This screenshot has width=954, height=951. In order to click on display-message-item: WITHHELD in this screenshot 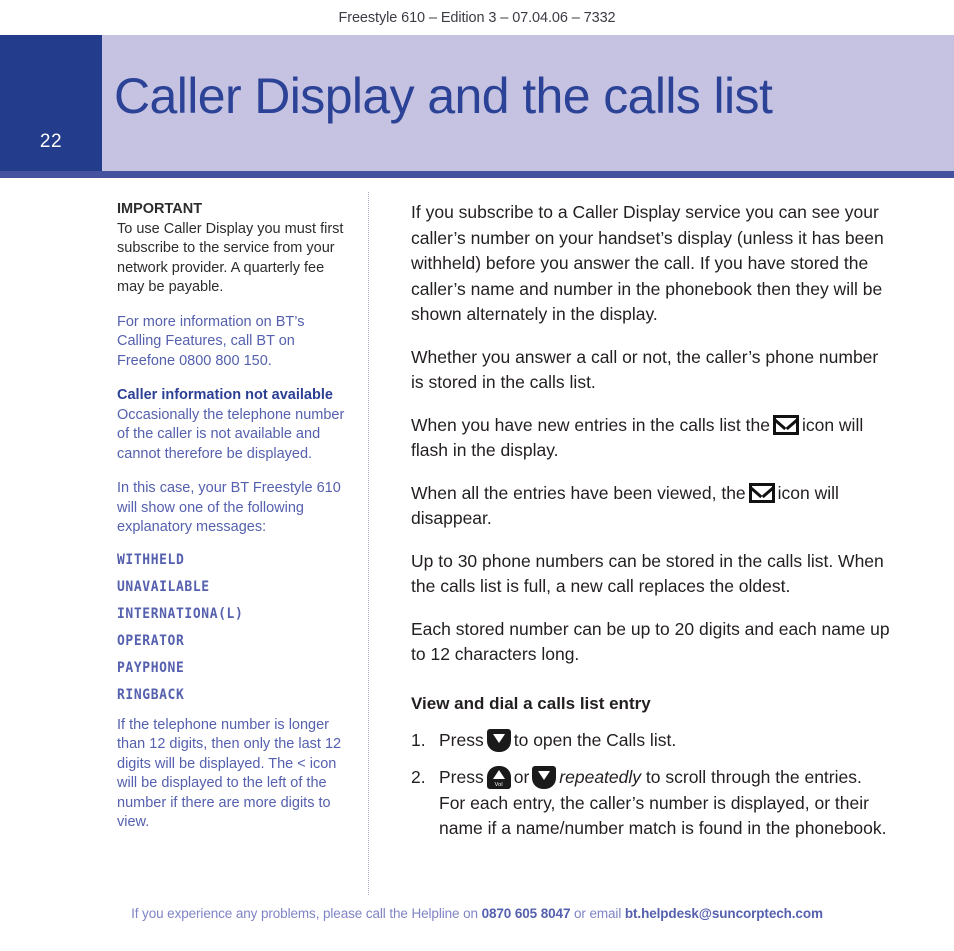, I will do `click(151, 560)`.